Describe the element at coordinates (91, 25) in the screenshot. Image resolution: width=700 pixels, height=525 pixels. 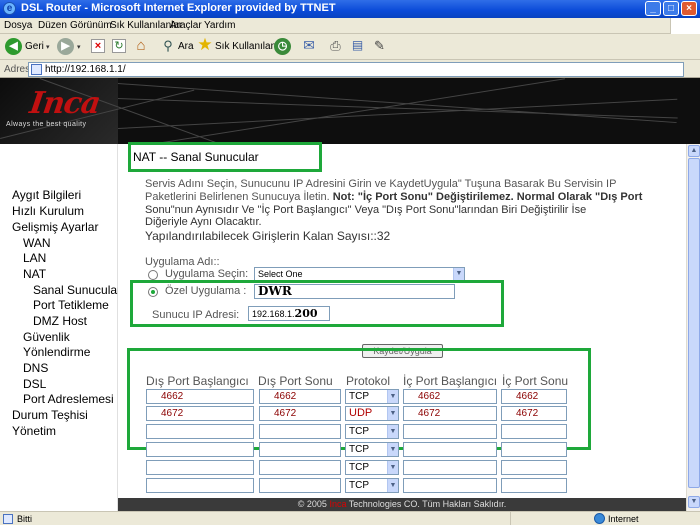
I see `menu-view: Görünüm` at that location.